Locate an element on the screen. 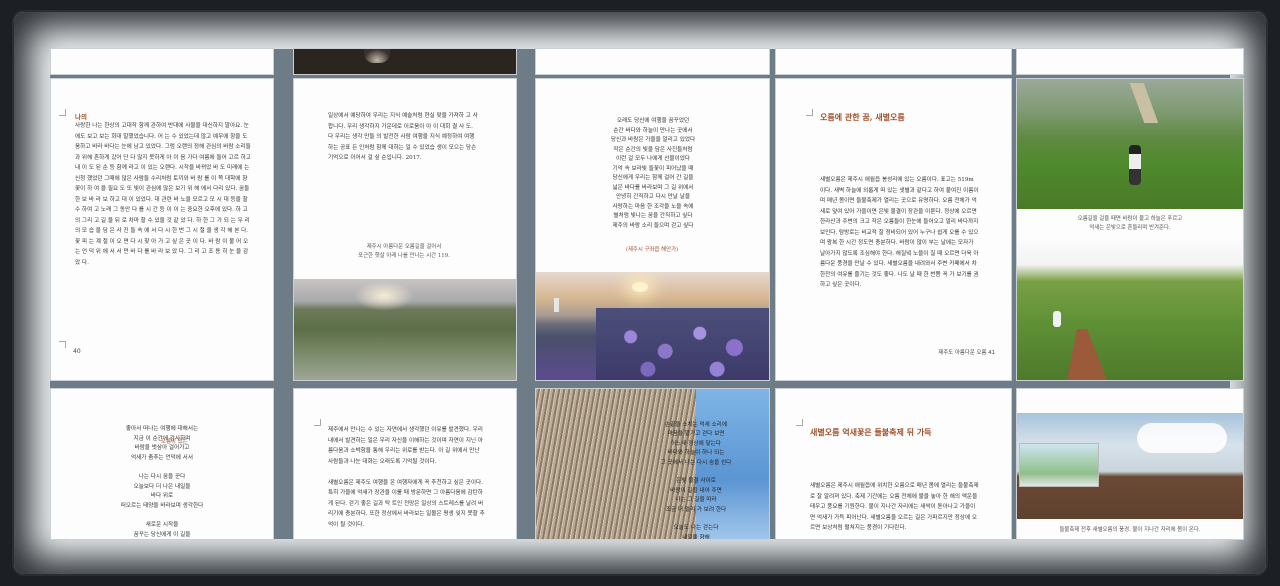 Image resolution: width=1280 pixels, height=586 pixels. umbrella-hiker is located at coordinates (1057, 319).